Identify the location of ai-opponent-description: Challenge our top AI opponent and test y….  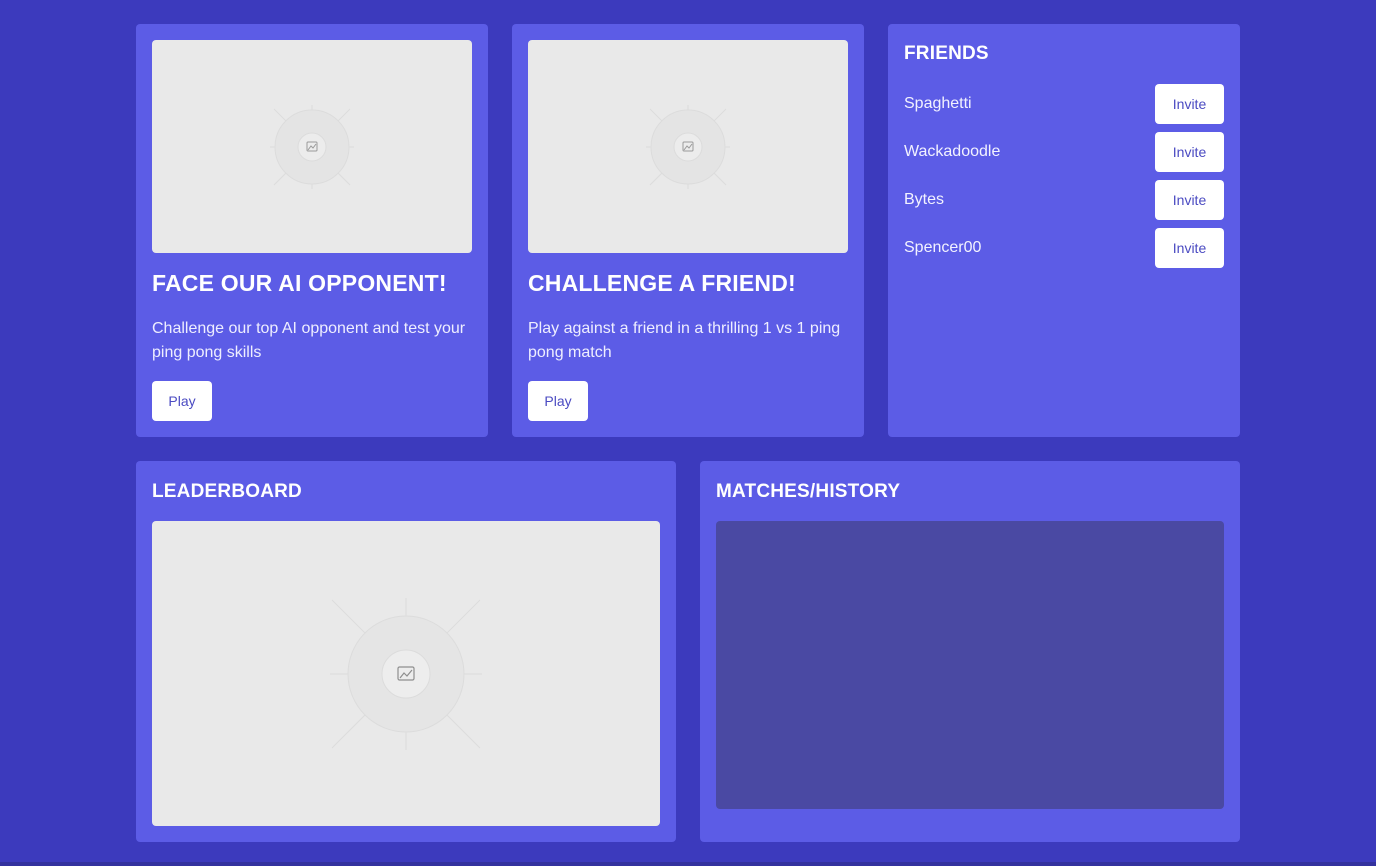
(309, 340).